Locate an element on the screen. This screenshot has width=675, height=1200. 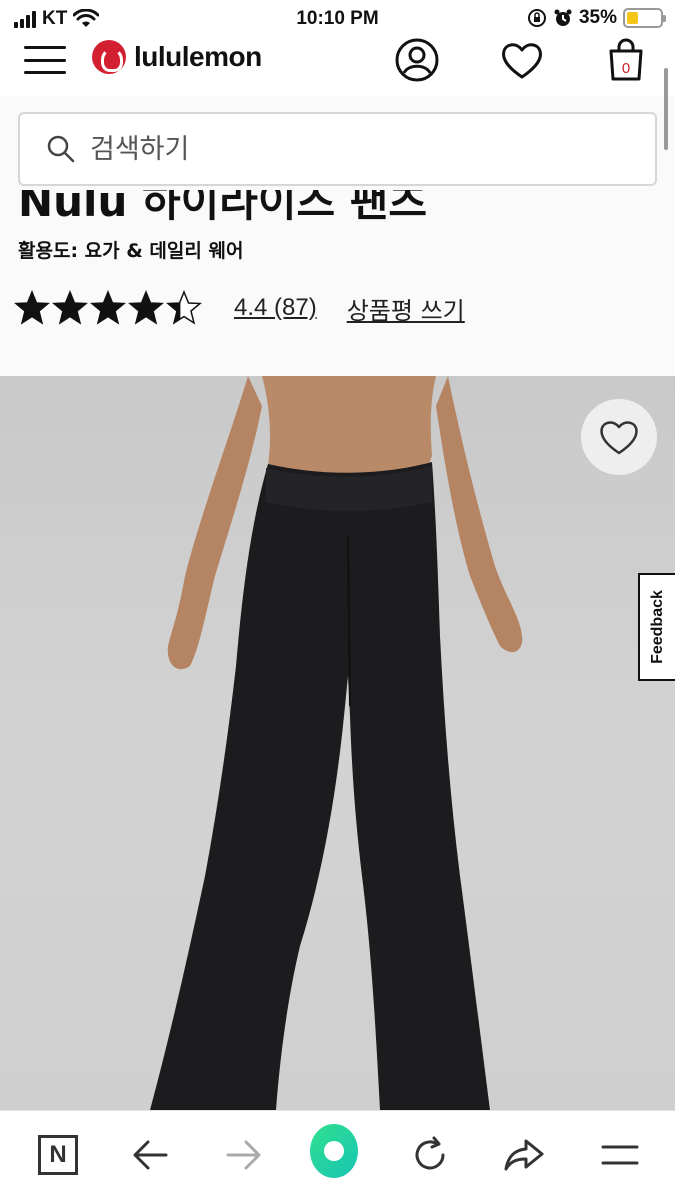
star-rating is located at coordinates (108, 308).